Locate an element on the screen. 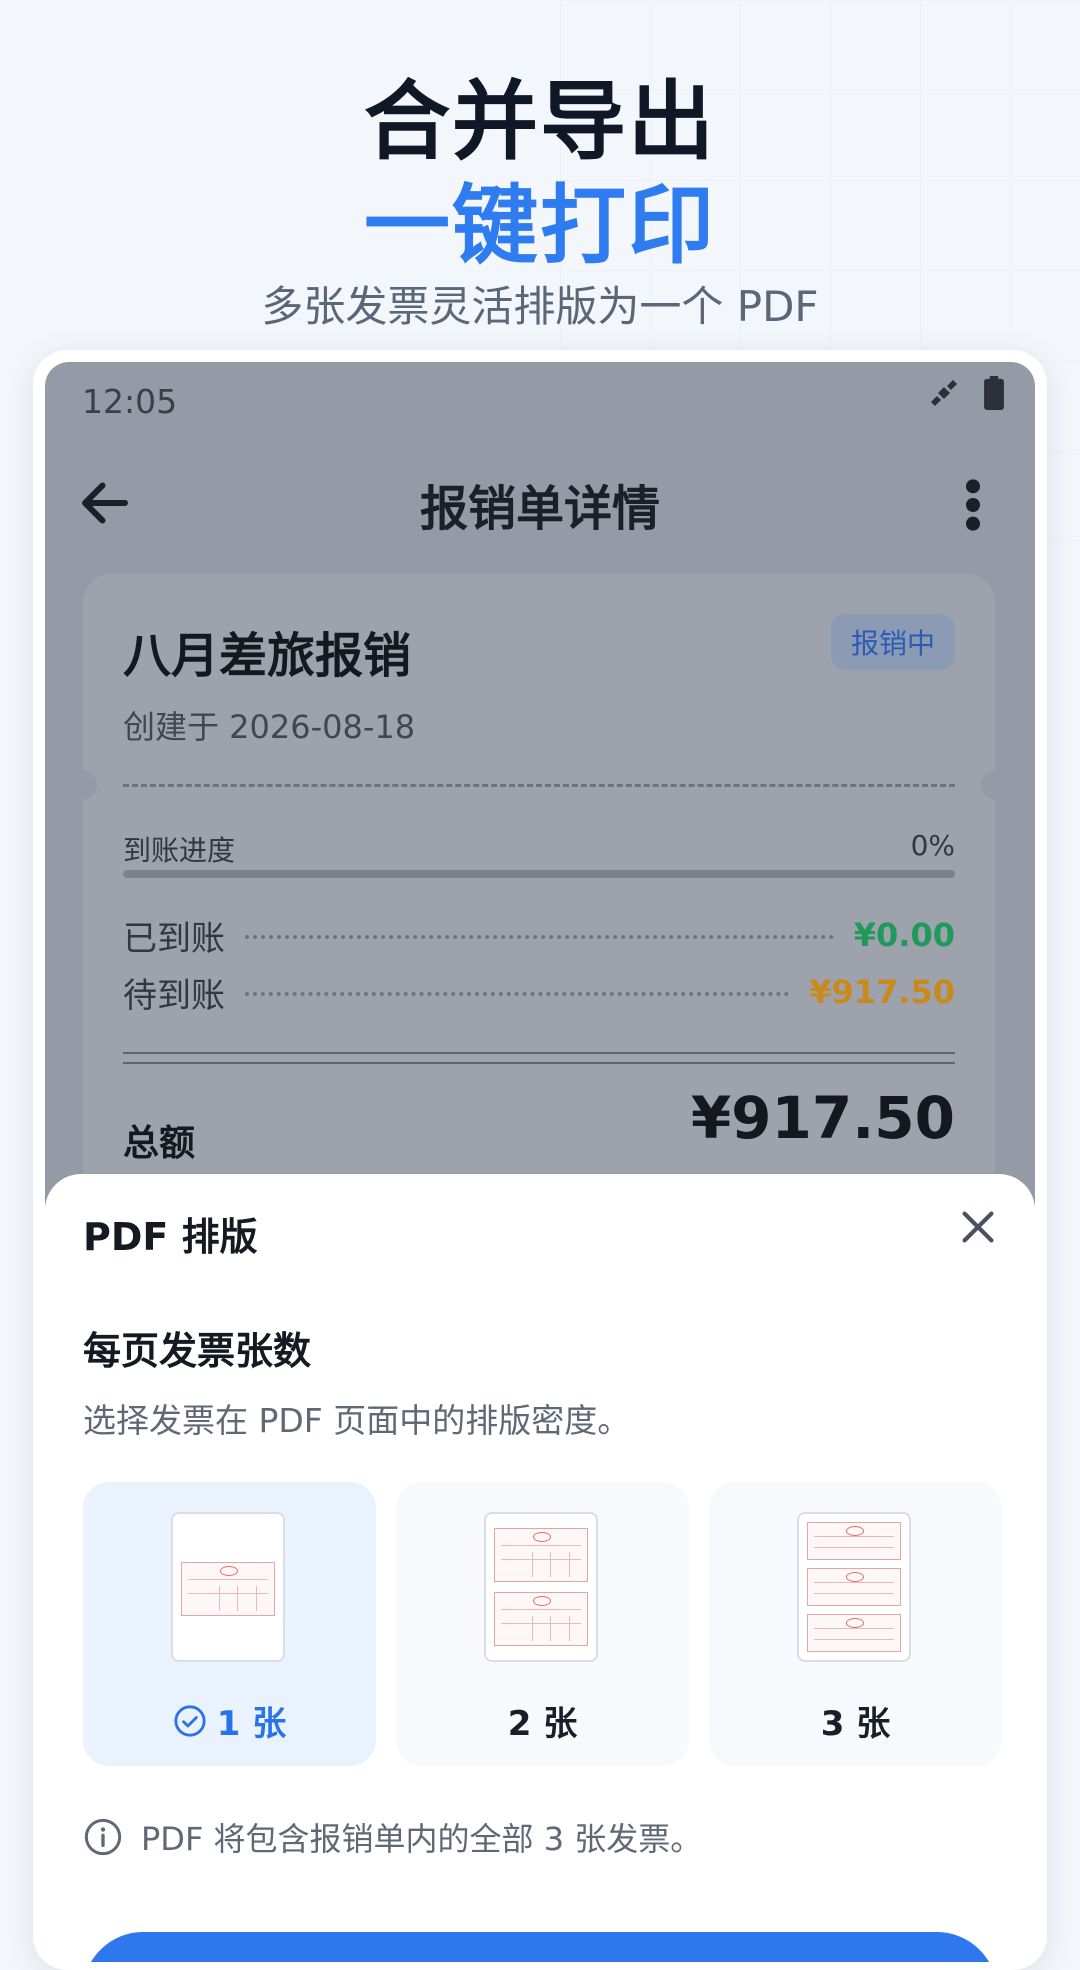  received-amount: ¥0.00 is located at coordinates (904, 935).